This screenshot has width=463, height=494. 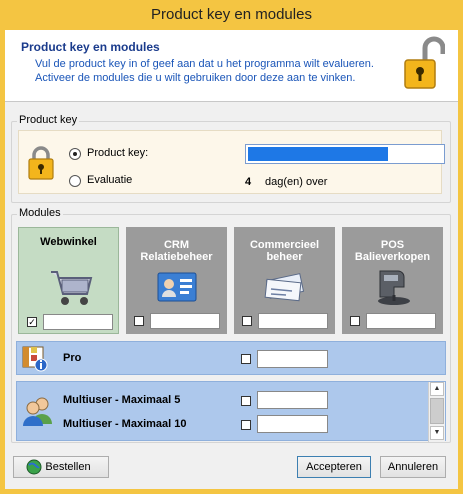 I want to click on module-checkbox-webwinkel: ✓, so click(x=32, y=322).